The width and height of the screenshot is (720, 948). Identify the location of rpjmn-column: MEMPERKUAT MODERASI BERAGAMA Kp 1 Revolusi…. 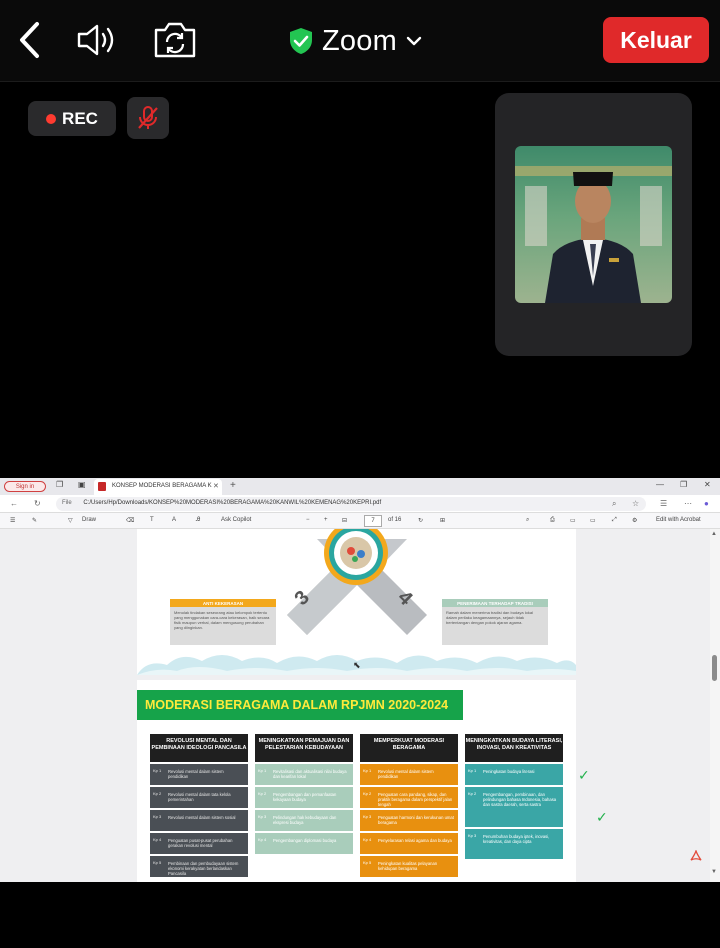
(409, 805).